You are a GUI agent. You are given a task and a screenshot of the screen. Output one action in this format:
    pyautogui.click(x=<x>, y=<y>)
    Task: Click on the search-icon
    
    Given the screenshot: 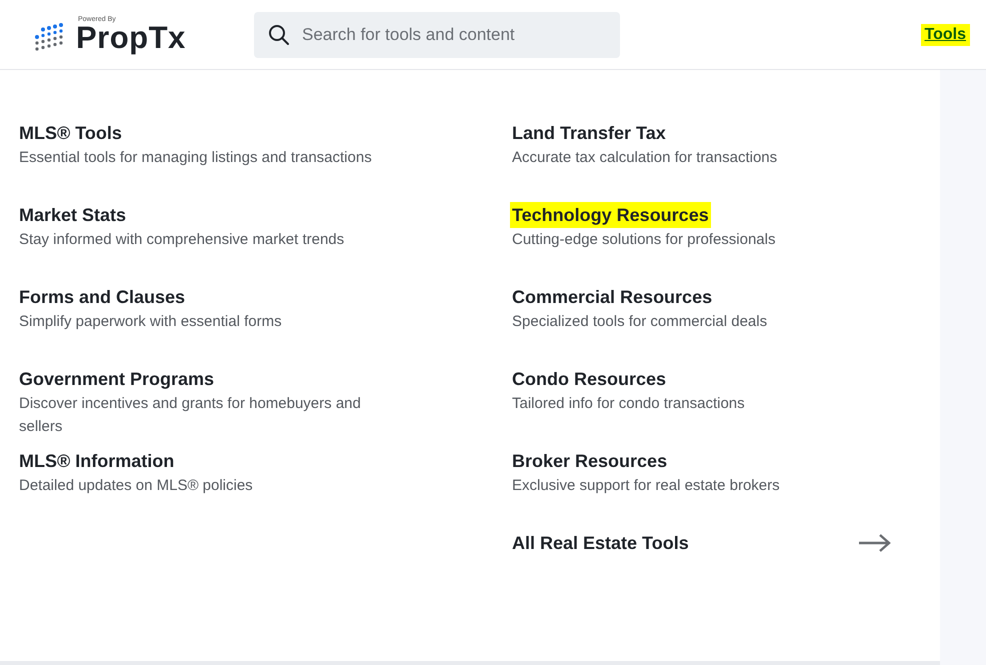 What is the action you would take?
    pyautogui.click(x=279, y=35)
    